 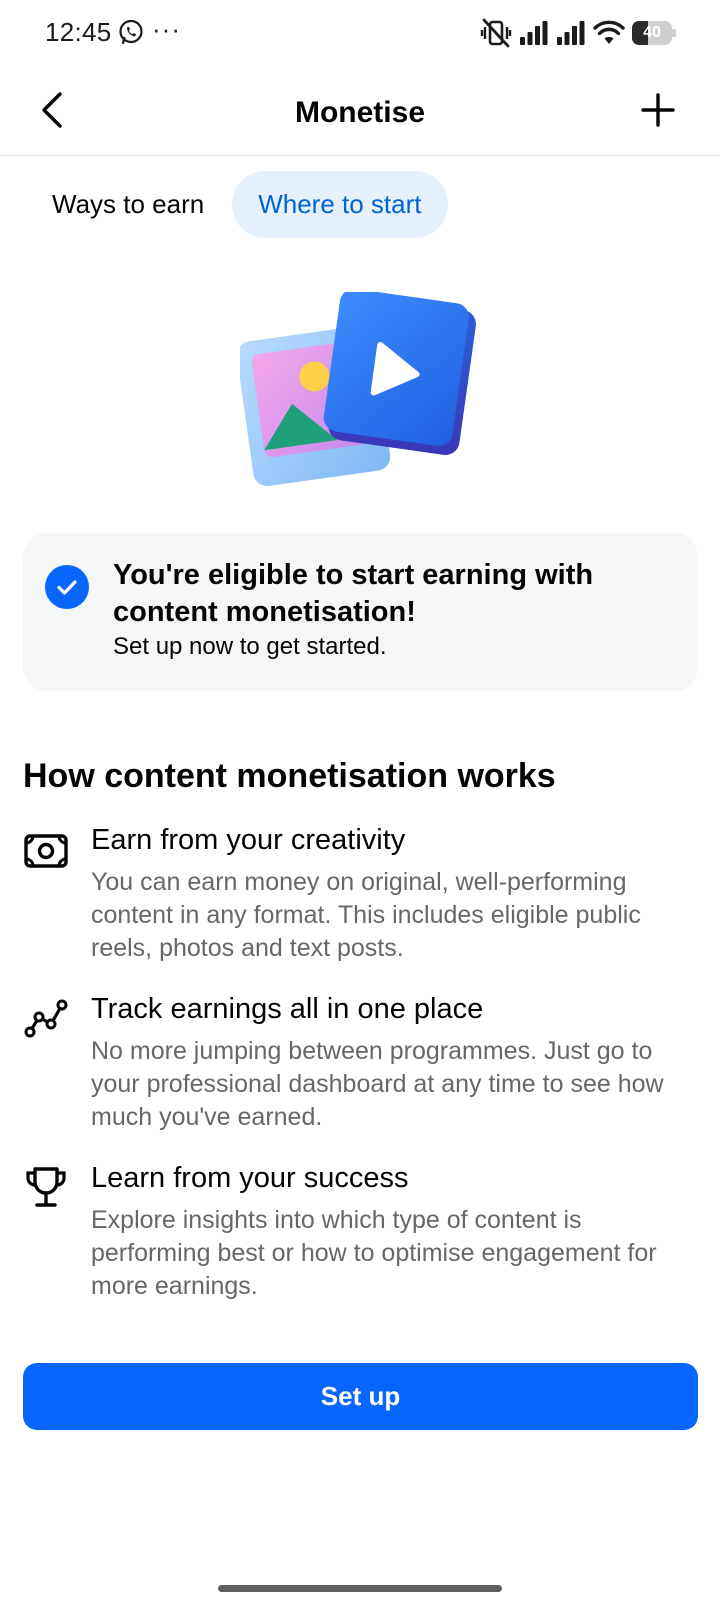 I want to click on money-icon, so click(x=46, y=851).